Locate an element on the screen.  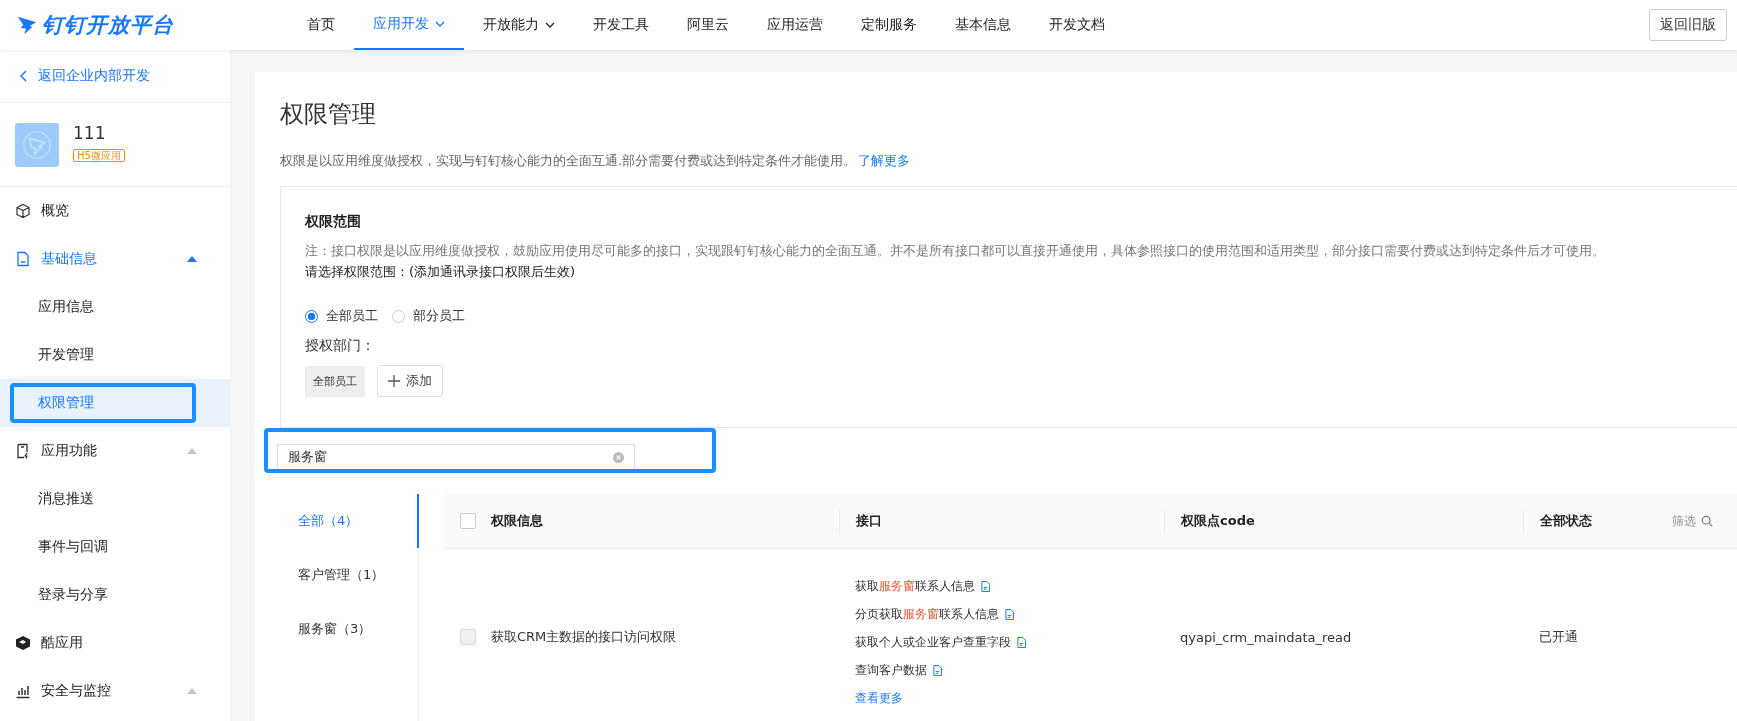
menu-item: 事件与回调 is located at coordinates (73, 547).